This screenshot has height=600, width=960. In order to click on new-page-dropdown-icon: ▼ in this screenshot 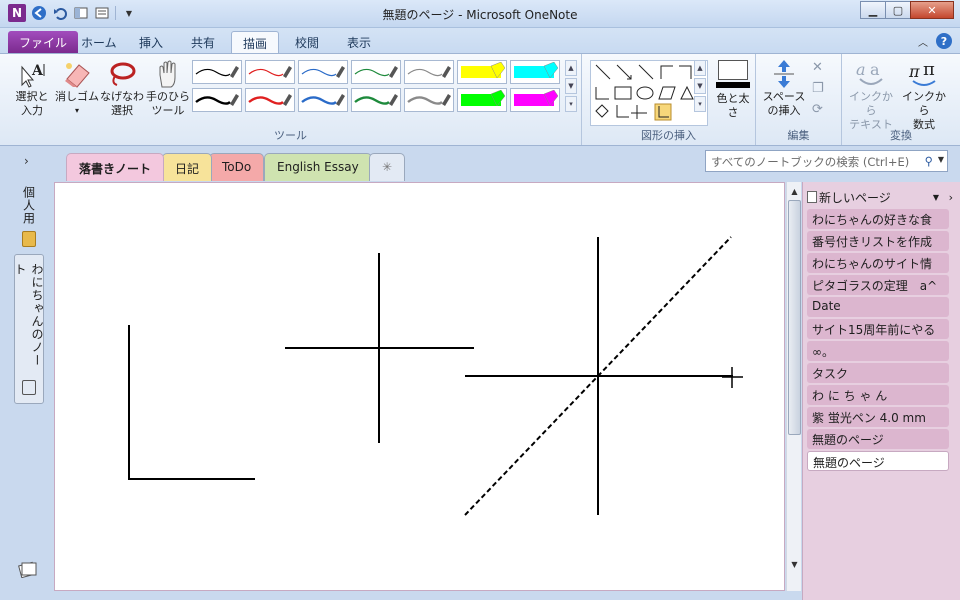, I will do `click(936, 197)`.